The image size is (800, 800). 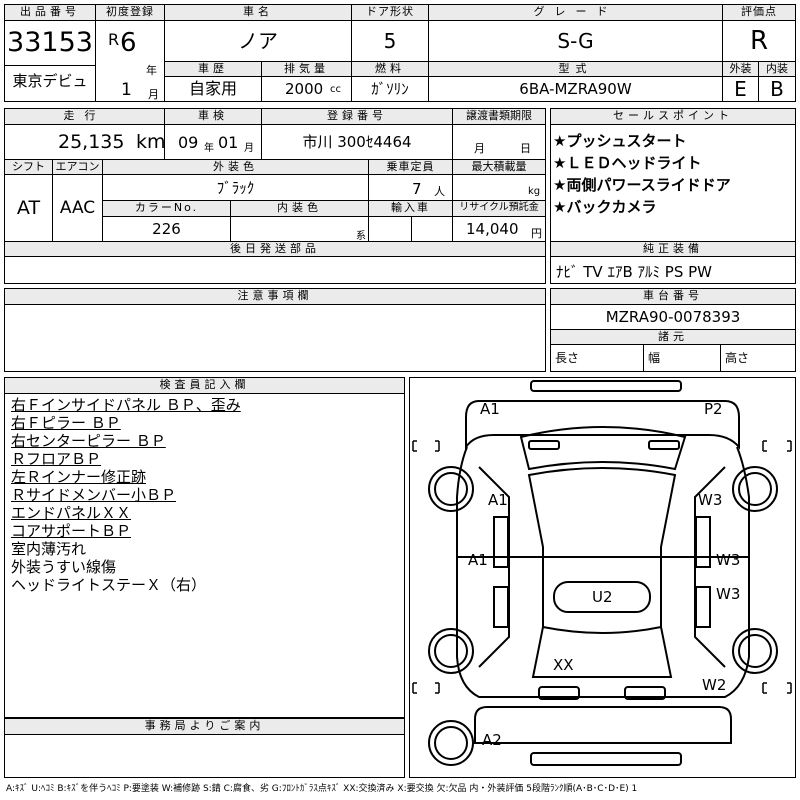 What do you see at coordinates (85, 117) in the screenshot?
I see `mileage-label: 走行` at bounding box center [85, 117].